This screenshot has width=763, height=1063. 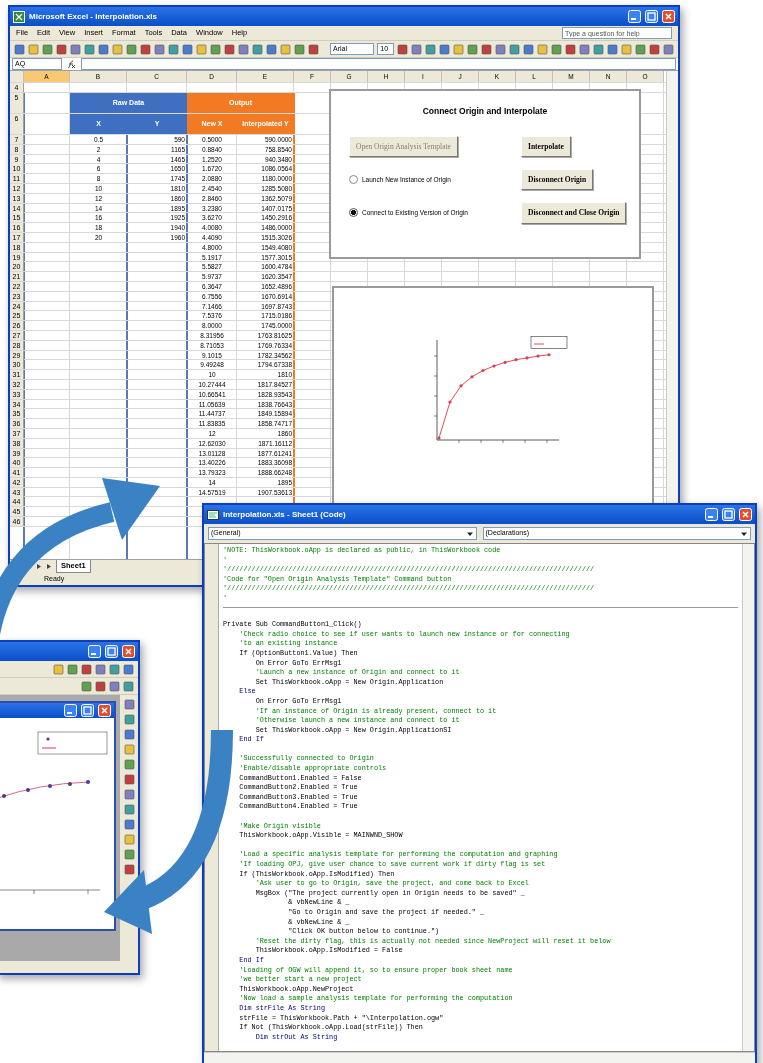 I want to click on horizontal-scrollbar, so click(x=479, y=1057).